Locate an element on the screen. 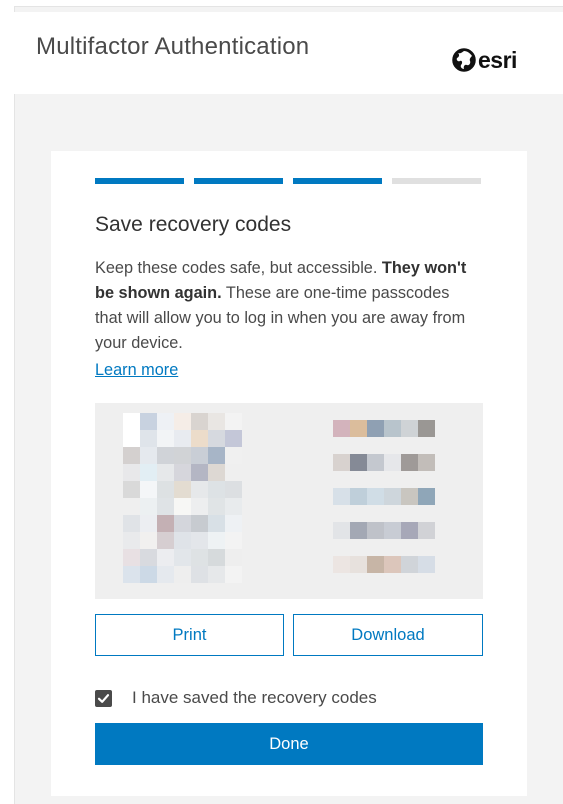 Image resolution: width=563 pixels, height=804 pixels. checkbox-label: I have saved the recovery codes is located at coordinates (254, 698).